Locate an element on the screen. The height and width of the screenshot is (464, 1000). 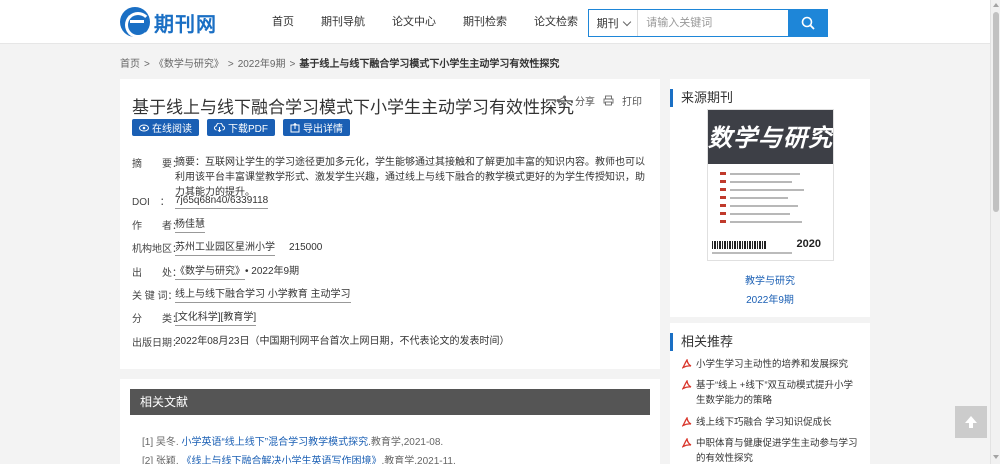
eye-icon is located at coordinates (144, 127).